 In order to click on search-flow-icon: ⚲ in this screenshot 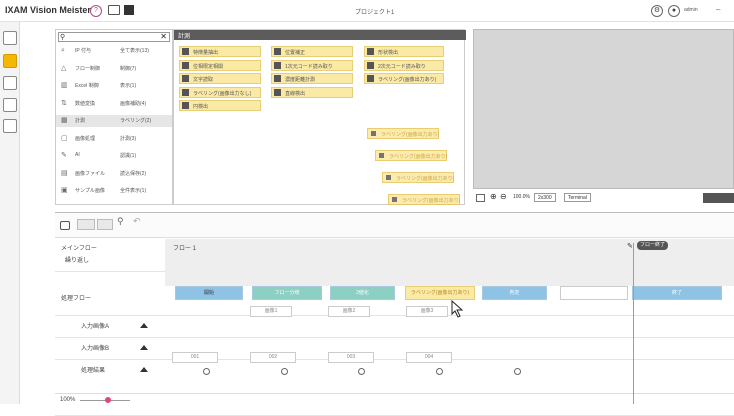, I will do `click(120, 221)`.